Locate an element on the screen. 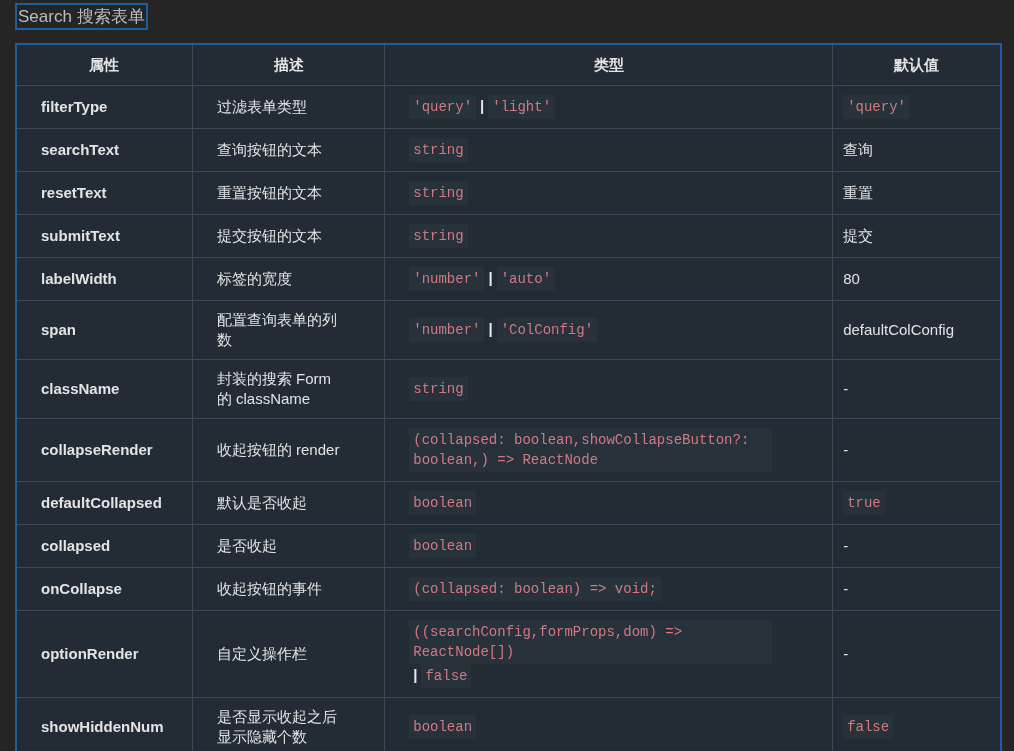  code-snippet: 'ColConfig' is located at coordinates (547, 330).